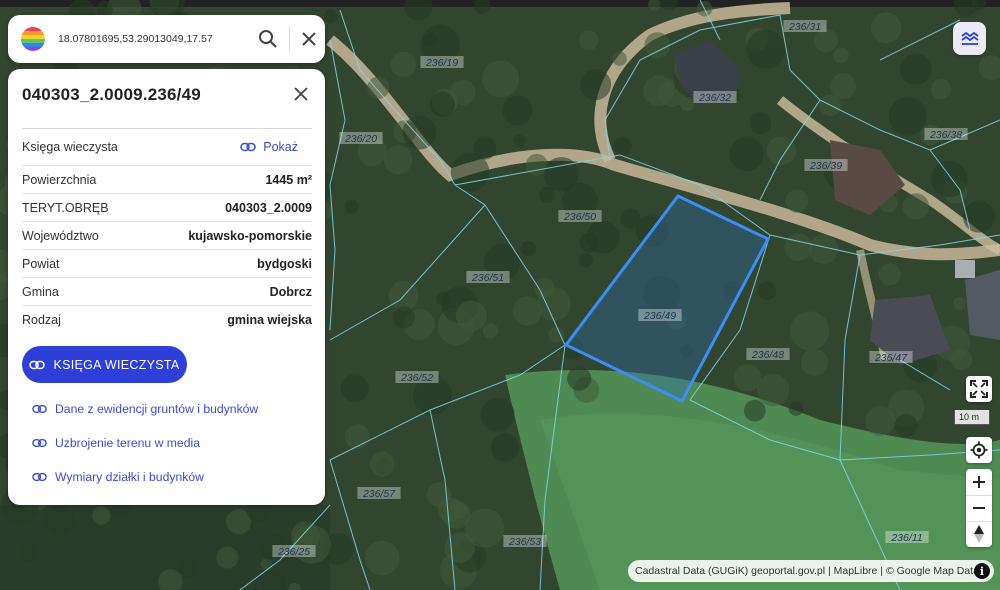  I want to click on rainbow-logo, so click(33, 39).